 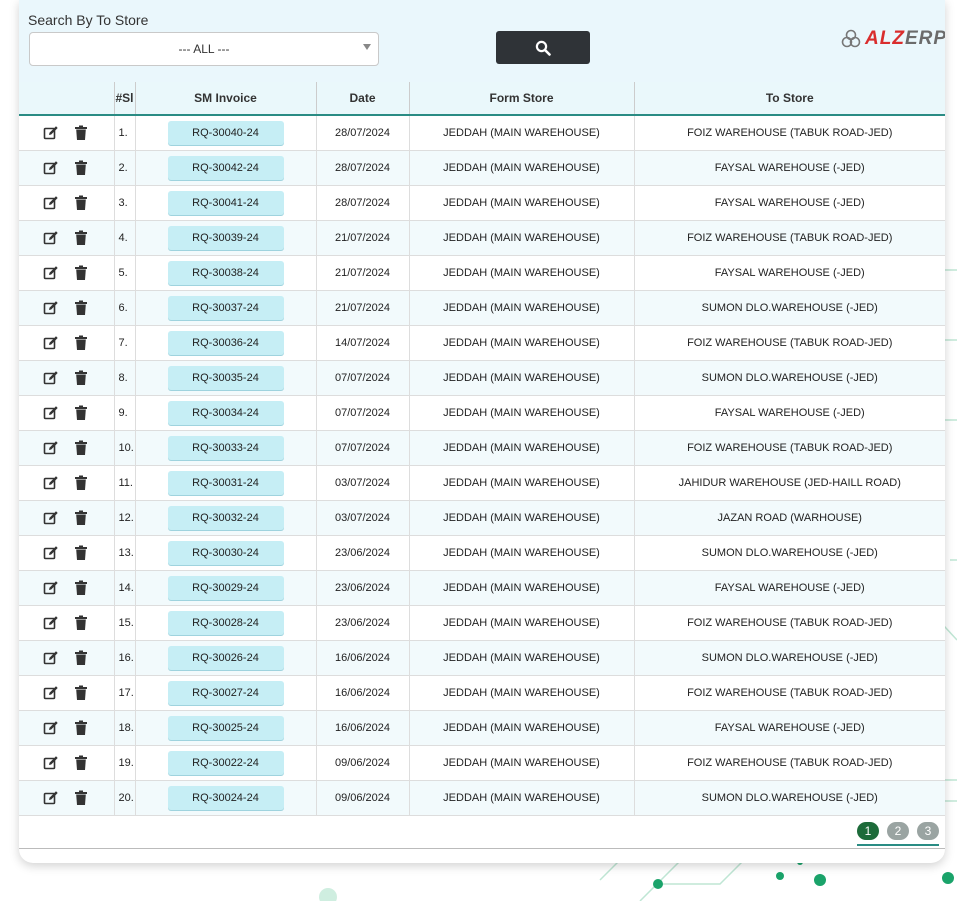 What do you see at coordinates (125, 168) in the screenshot?
I see `row-sl: 2.` at bounding box center [125, 168].